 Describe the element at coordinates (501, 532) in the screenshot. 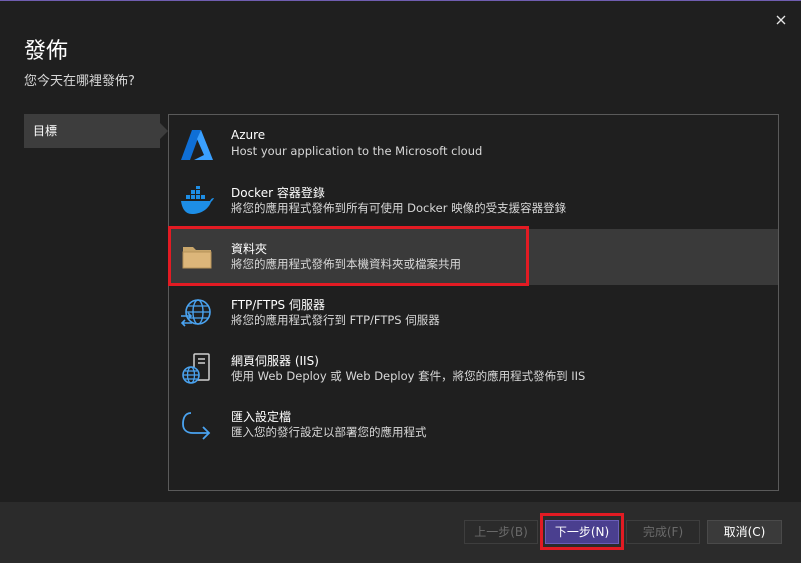

I see `back-button: 上一步(B)` at that location.